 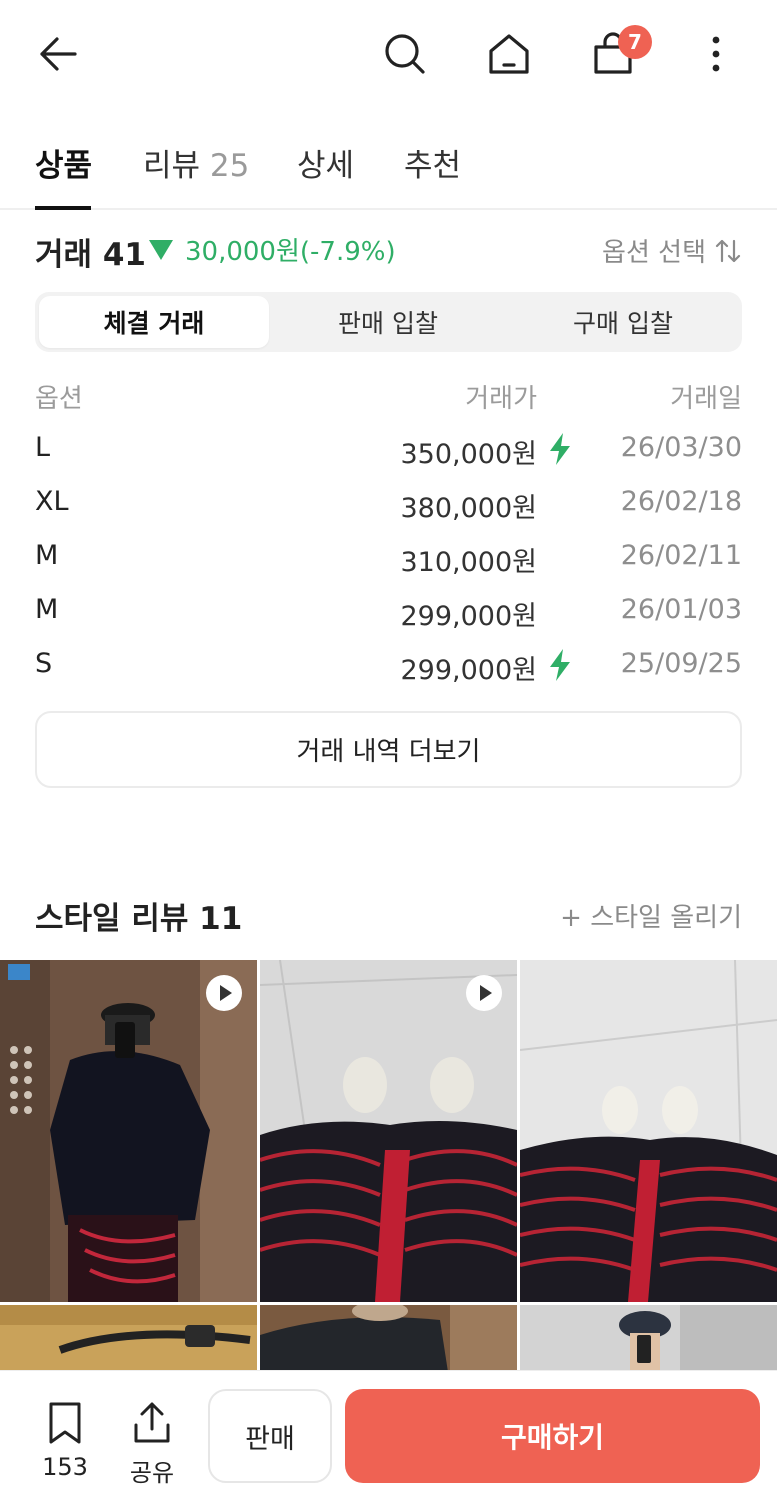 I want to click on top-bar: 7, so click(x=388, y=54).